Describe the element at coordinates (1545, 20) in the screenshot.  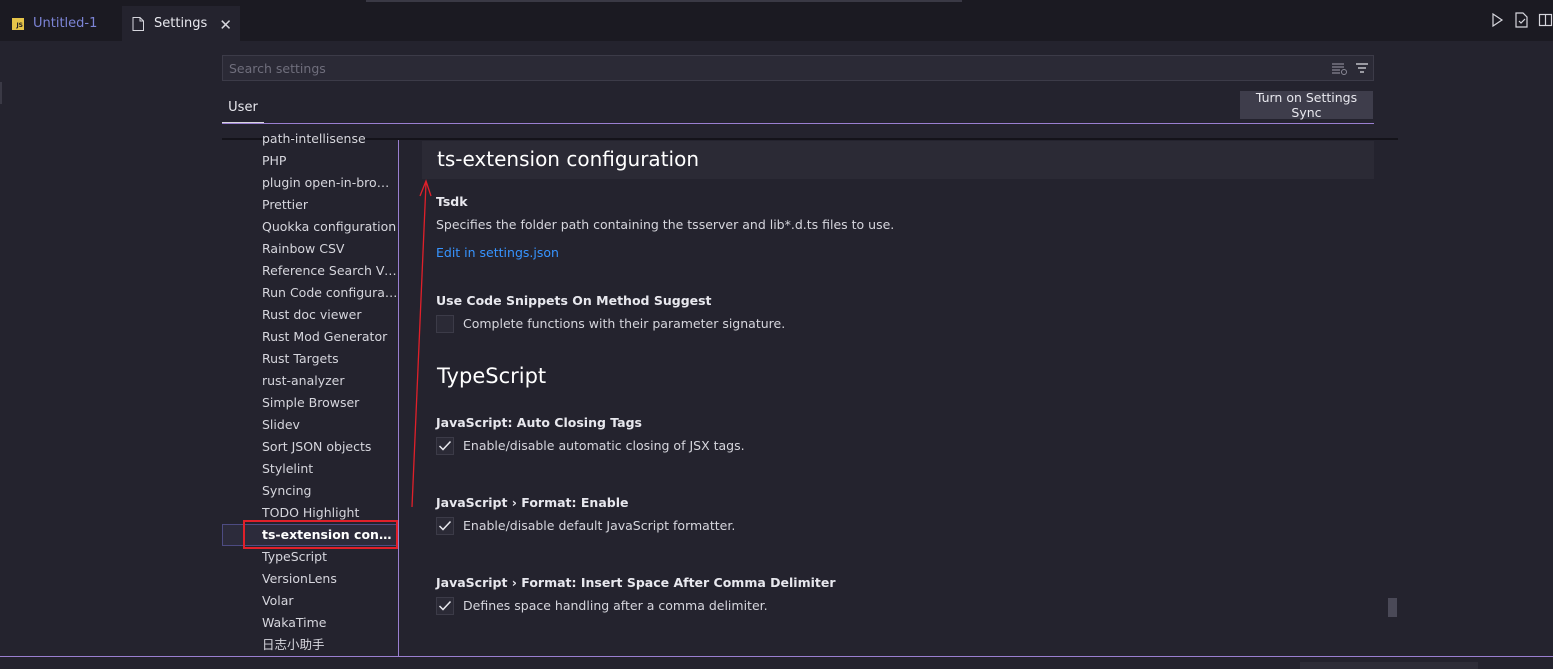
I see `split-editor-icon` at that location.